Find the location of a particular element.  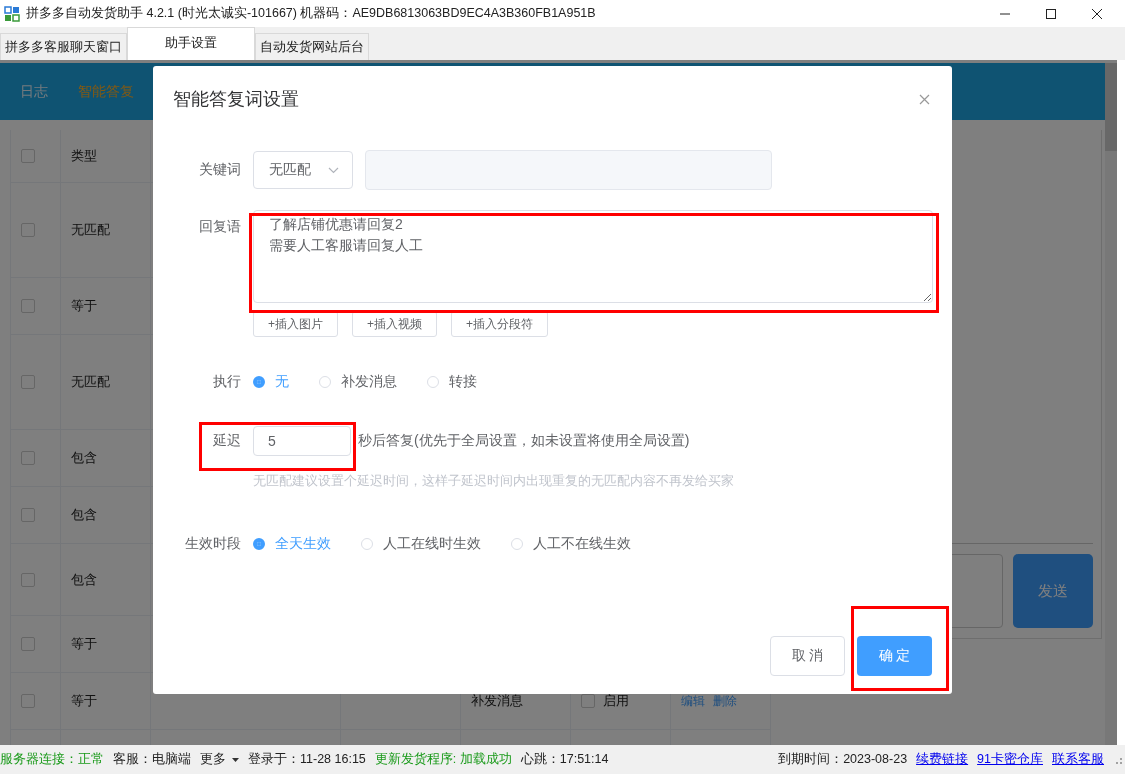

window-title: 拼多多自动发货助手 4.2.1 (时光太诚实-101667) 机器码：AE9DB6813063BD9EC4A3B360FB1A951B is located at coordinates (311, 13).